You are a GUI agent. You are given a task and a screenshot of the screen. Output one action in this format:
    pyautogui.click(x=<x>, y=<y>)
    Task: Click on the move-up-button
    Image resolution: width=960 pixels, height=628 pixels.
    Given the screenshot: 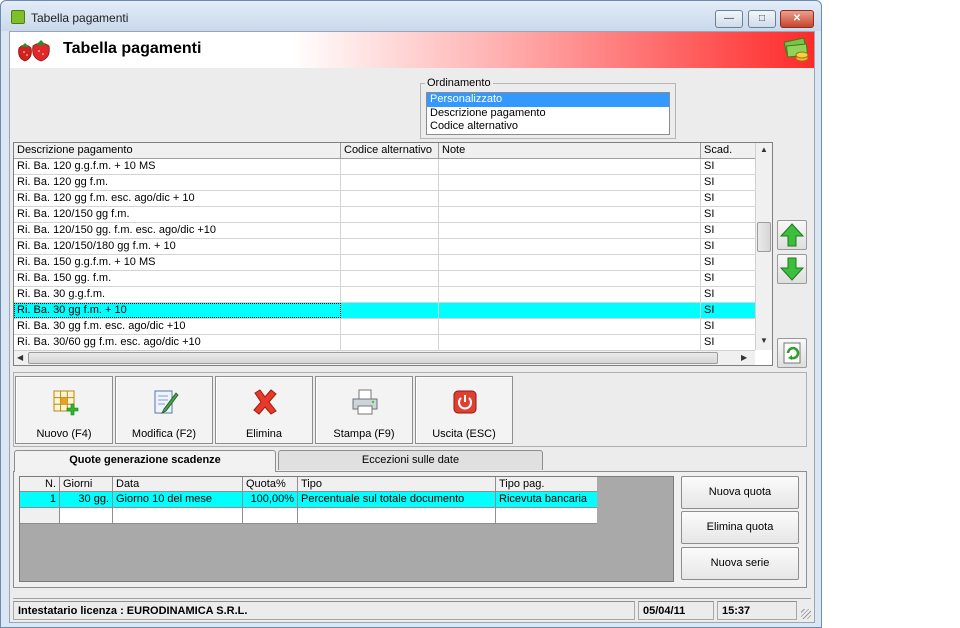 What is the action you would take?
    pyautogui.click(x=792, y=235)
    